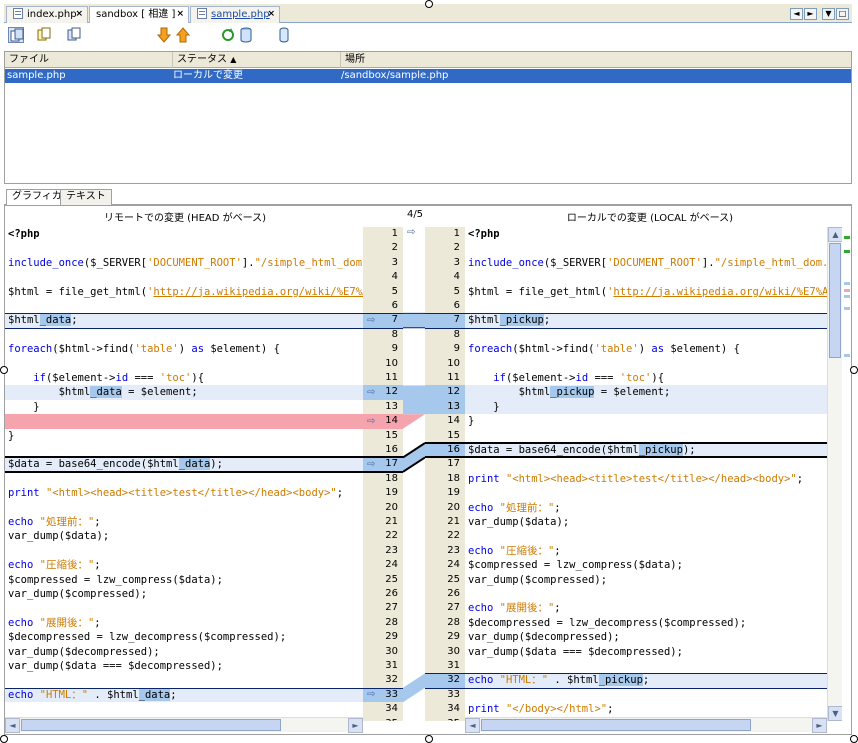 This screenshot has height=743, width=858. What do you see at coordinates (391, 536) in the screenshot?
I see `line-number: 22` at bounding box center [391, 536].